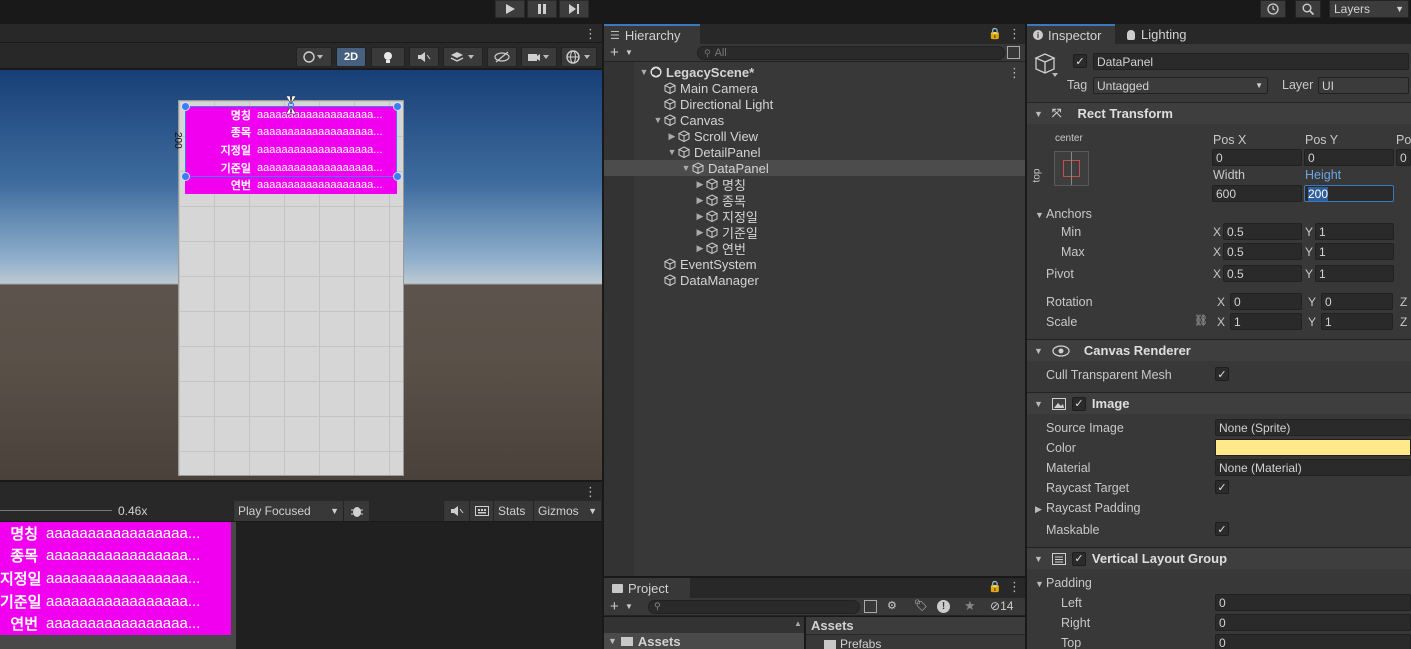 The height and width of the screenshot is (649, 1411). I want to click on keyboard-shortcuts-button, so click(481, 511).